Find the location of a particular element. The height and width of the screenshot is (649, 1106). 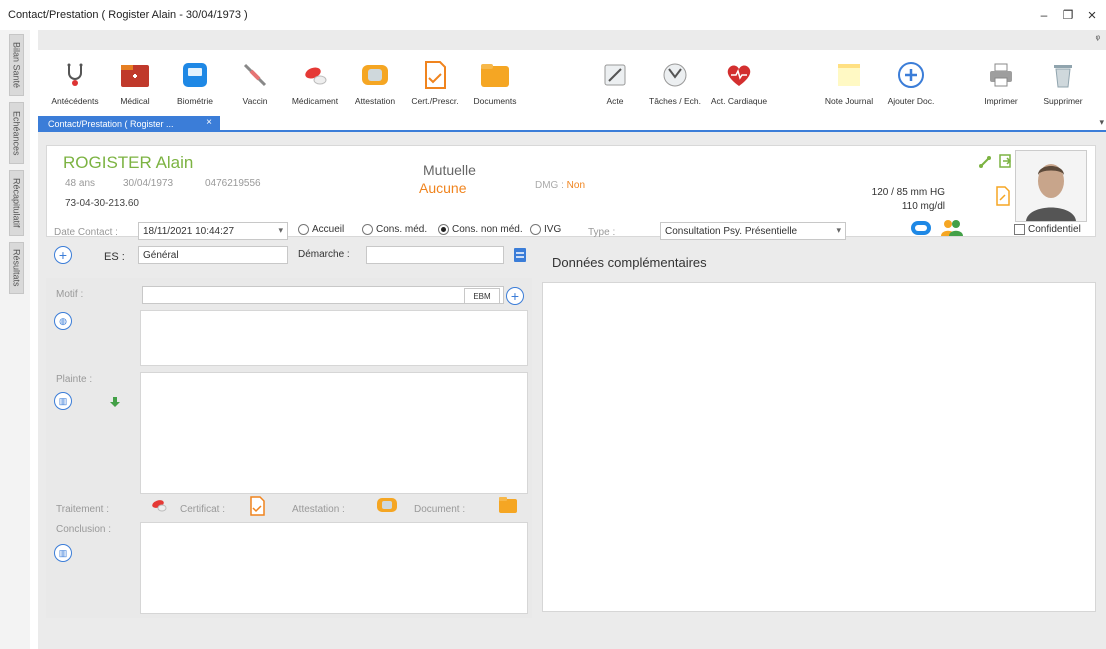

radio-ivg: IVG is located at coordinates (545, 229).